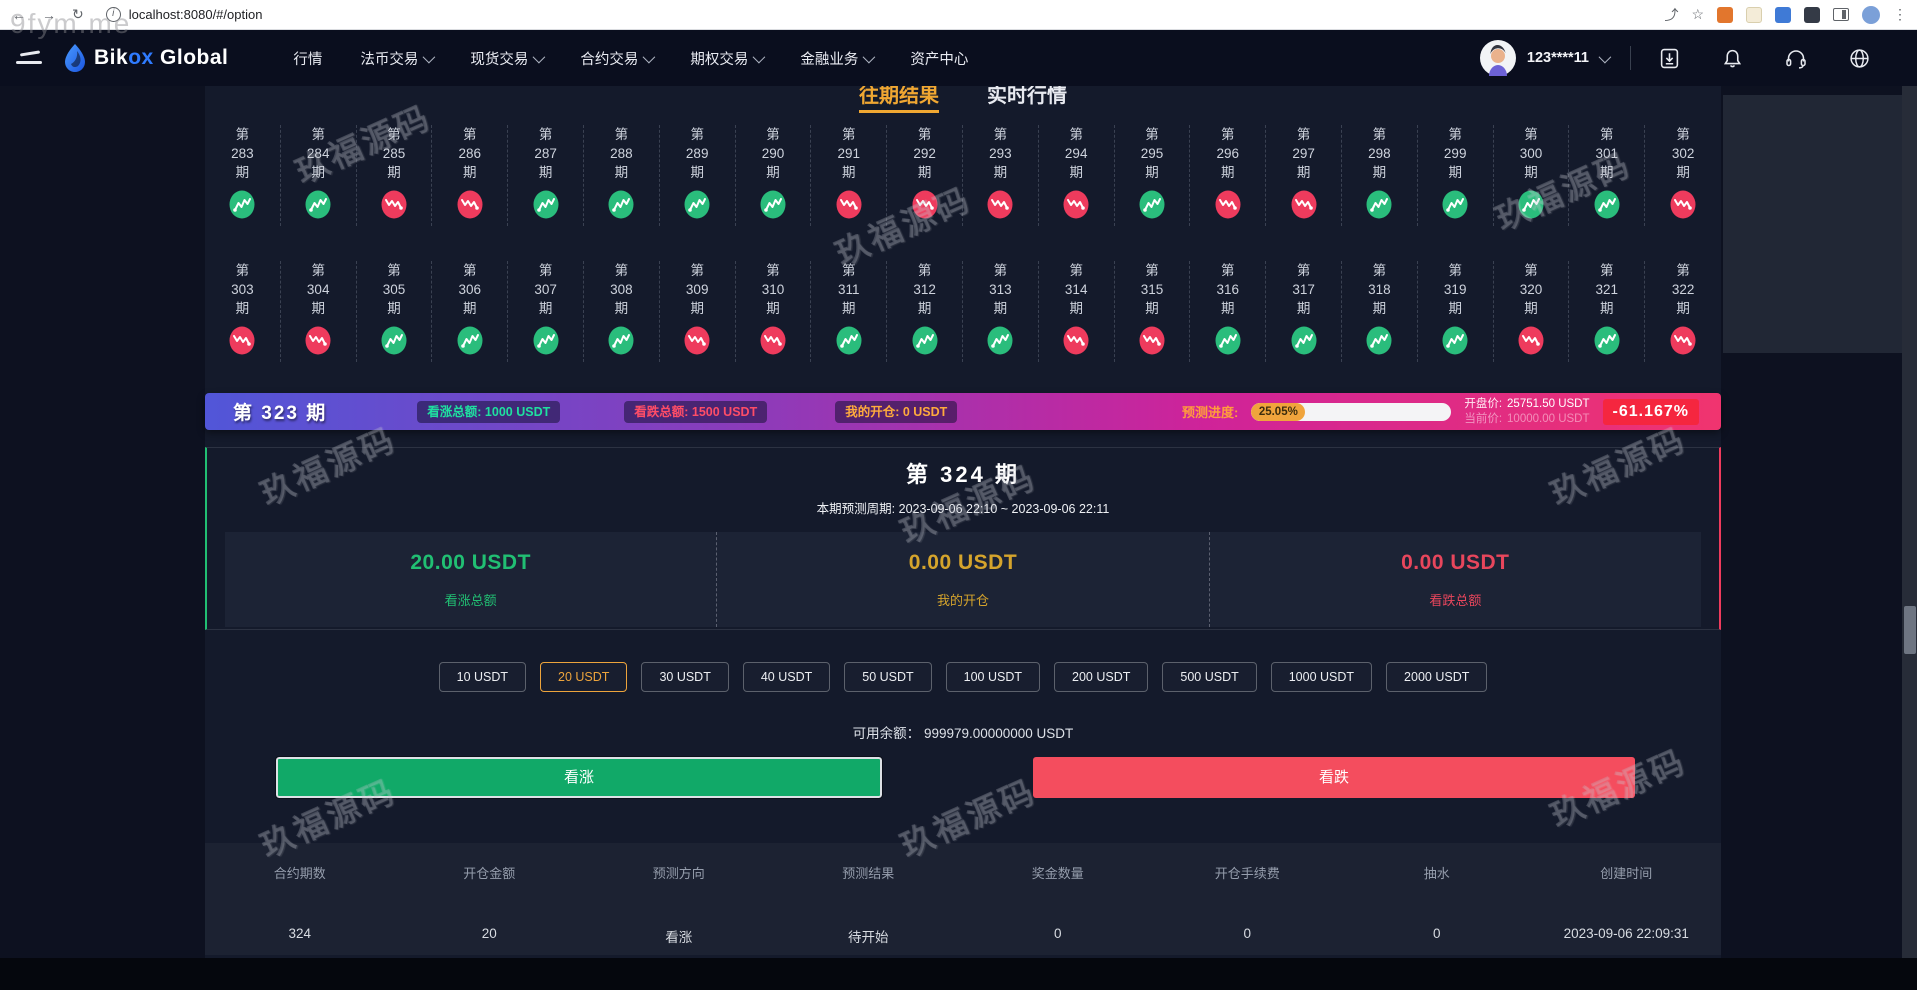  What do you see at coordinates (243, 175) in the screenshot?
I see `history-period-cell: 第 283 期` at bounding box center [243, 175].